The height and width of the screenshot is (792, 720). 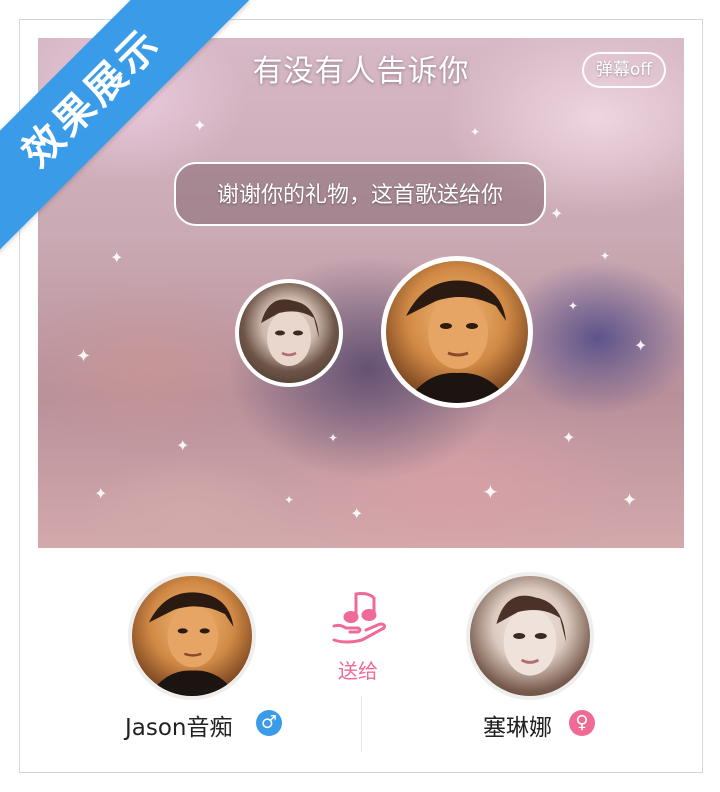 I want to click on speech-bubble: 谢谢你的礼物，这首歌送给你, so click(x=360, y=194).